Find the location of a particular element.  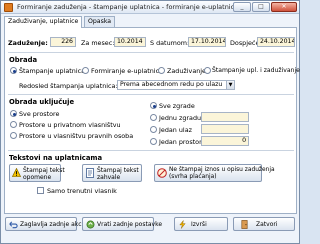

door-exit-icon is located at coordinates (244, 224).